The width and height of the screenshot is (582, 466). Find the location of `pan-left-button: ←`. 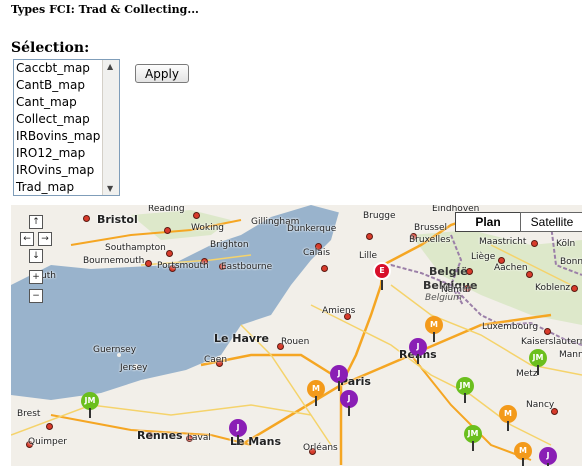

pan-left-button: ← is located at coordinates (27, 239).